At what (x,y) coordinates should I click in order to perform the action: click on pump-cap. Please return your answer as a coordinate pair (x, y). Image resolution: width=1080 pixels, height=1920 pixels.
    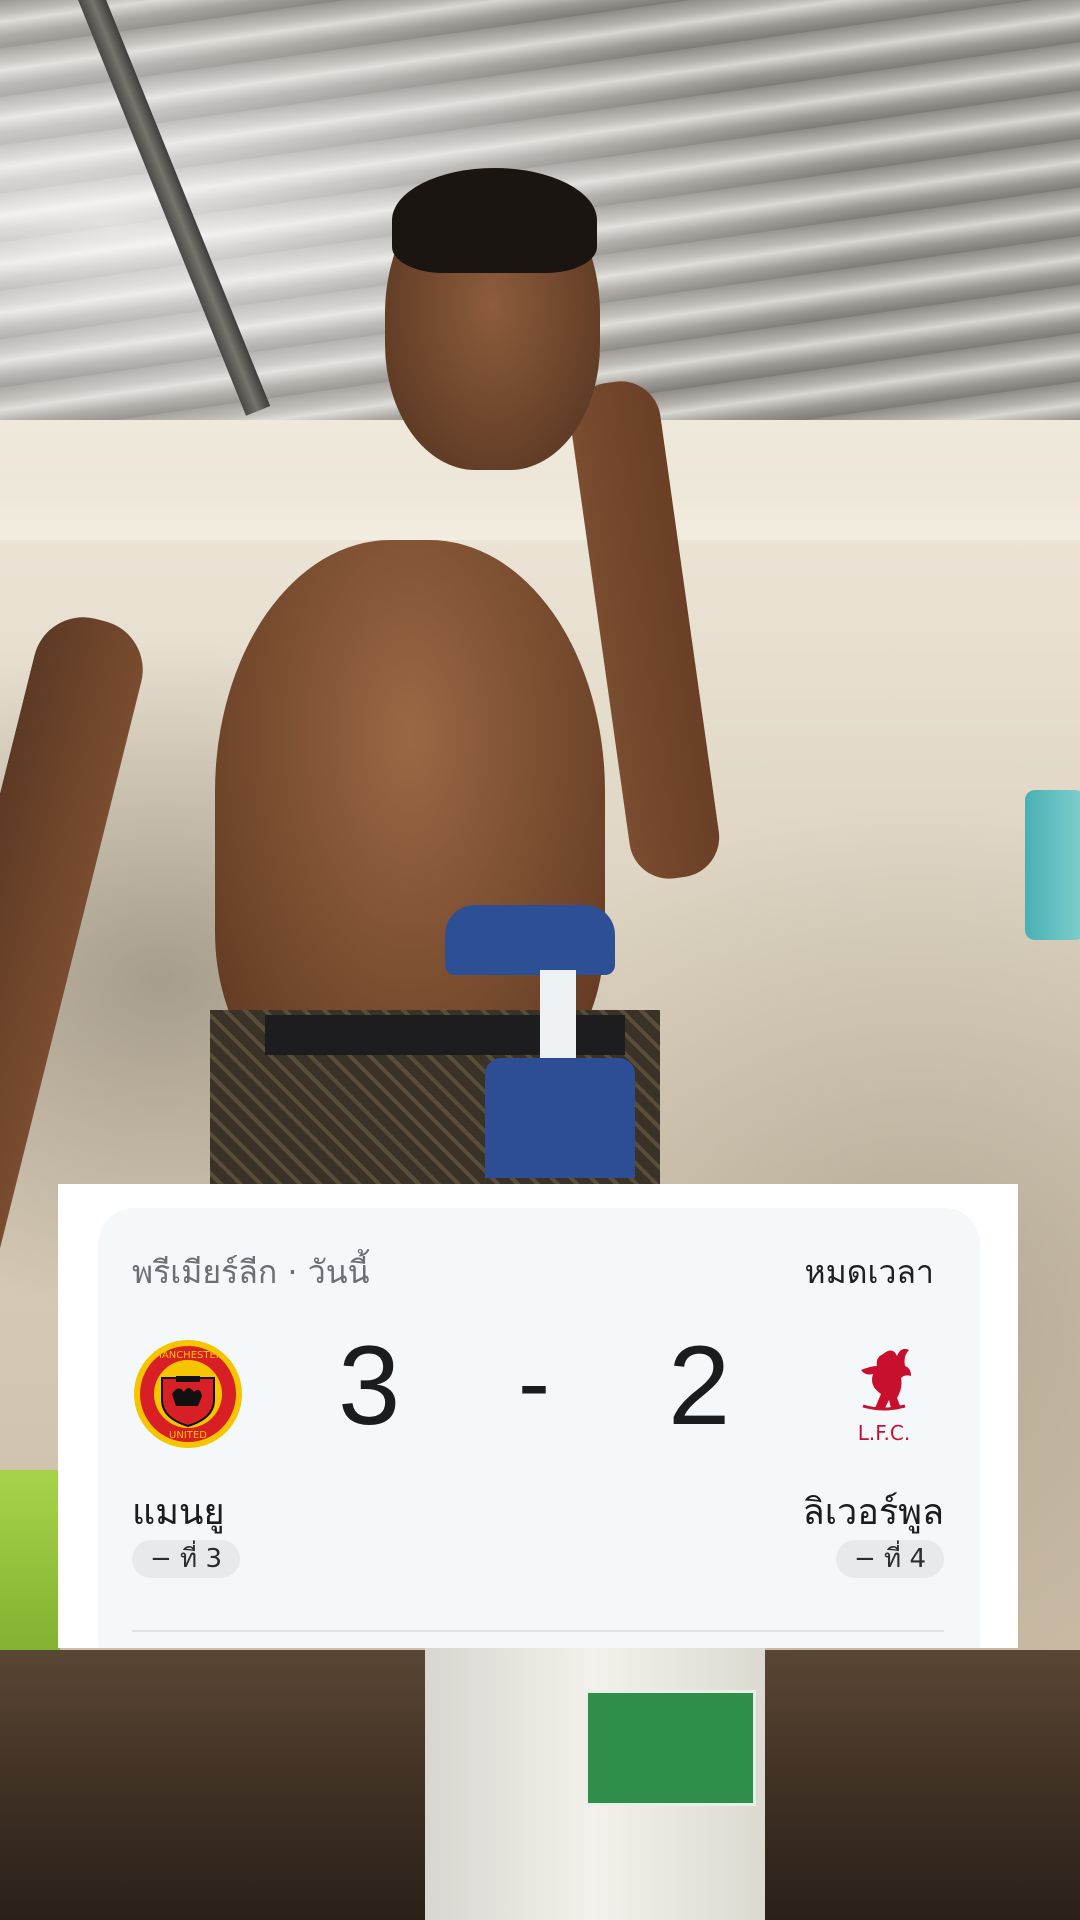
    Looking at the image, I should click on (560, 1118).